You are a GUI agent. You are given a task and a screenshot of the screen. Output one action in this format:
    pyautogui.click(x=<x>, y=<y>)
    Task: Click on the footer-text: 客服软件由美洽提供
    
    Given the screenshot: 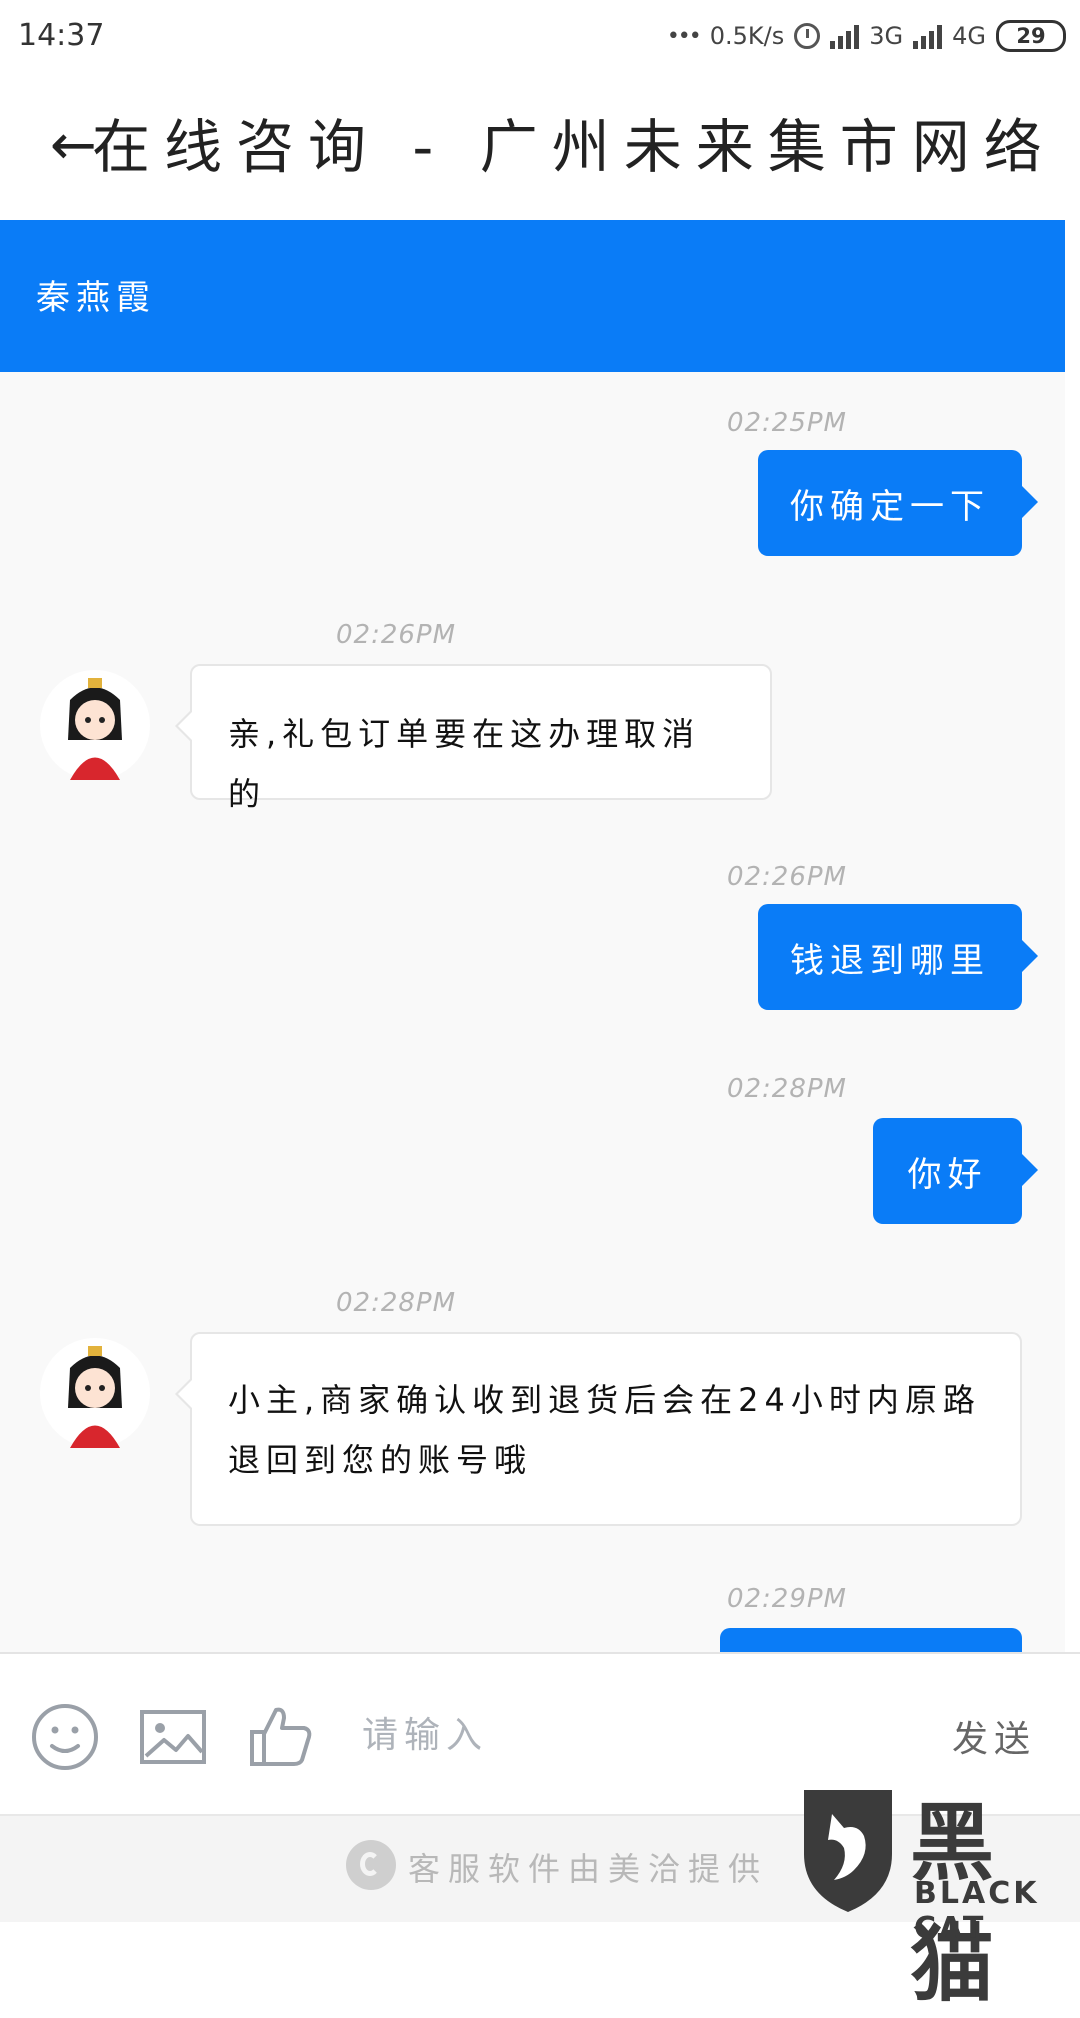 What is the action you would take?
    pyautogui.click(x=588, y=1869)
    